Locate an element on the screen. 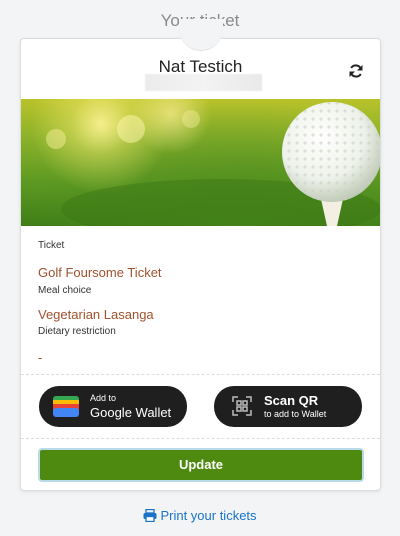  scan-qr-line1: Scan QR is located at coordinates (291, 400).